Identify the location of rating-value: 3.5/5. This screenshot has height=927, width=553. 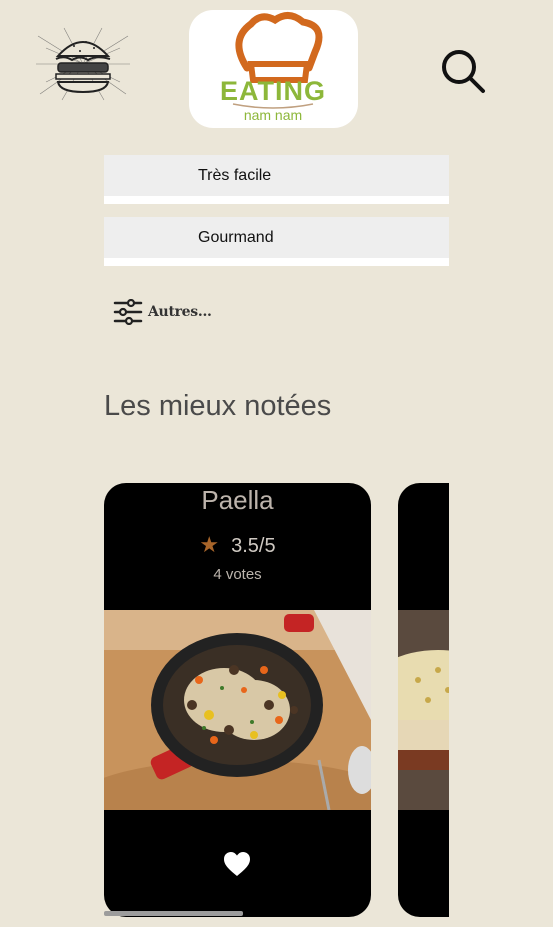
(253, 546).